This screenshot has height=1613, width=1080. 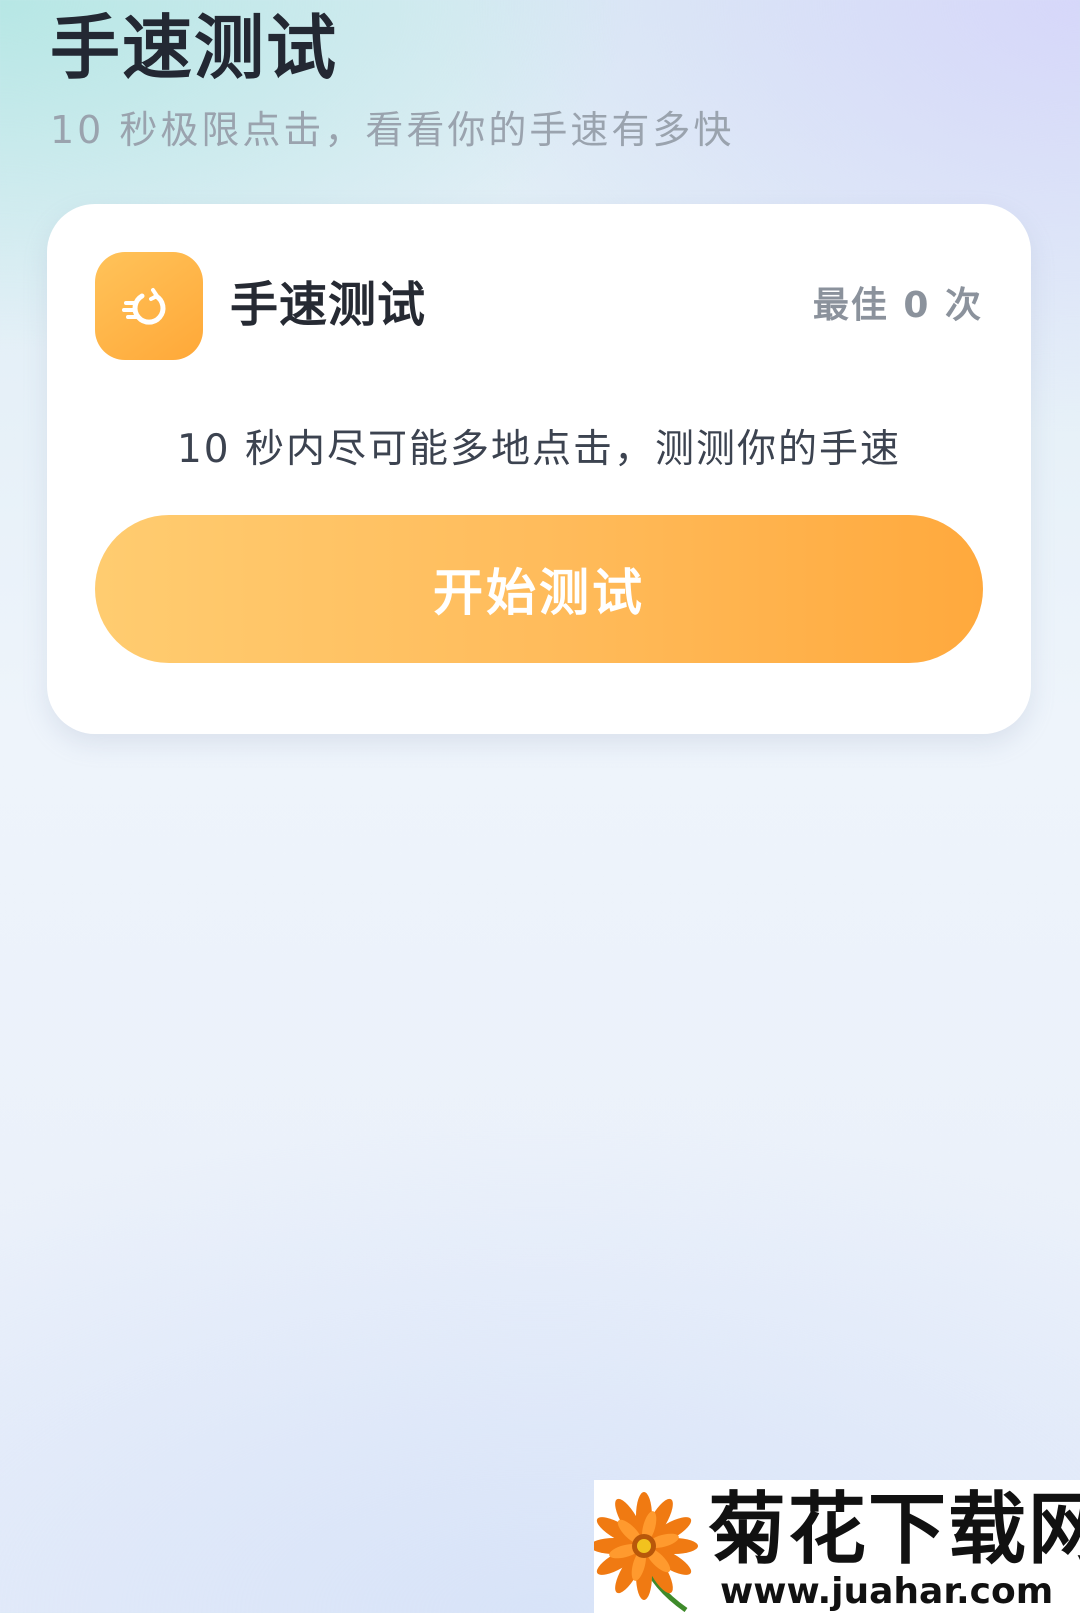 I want to click on chrysanthemum-flower-logo, so click(x=646, y=1552).